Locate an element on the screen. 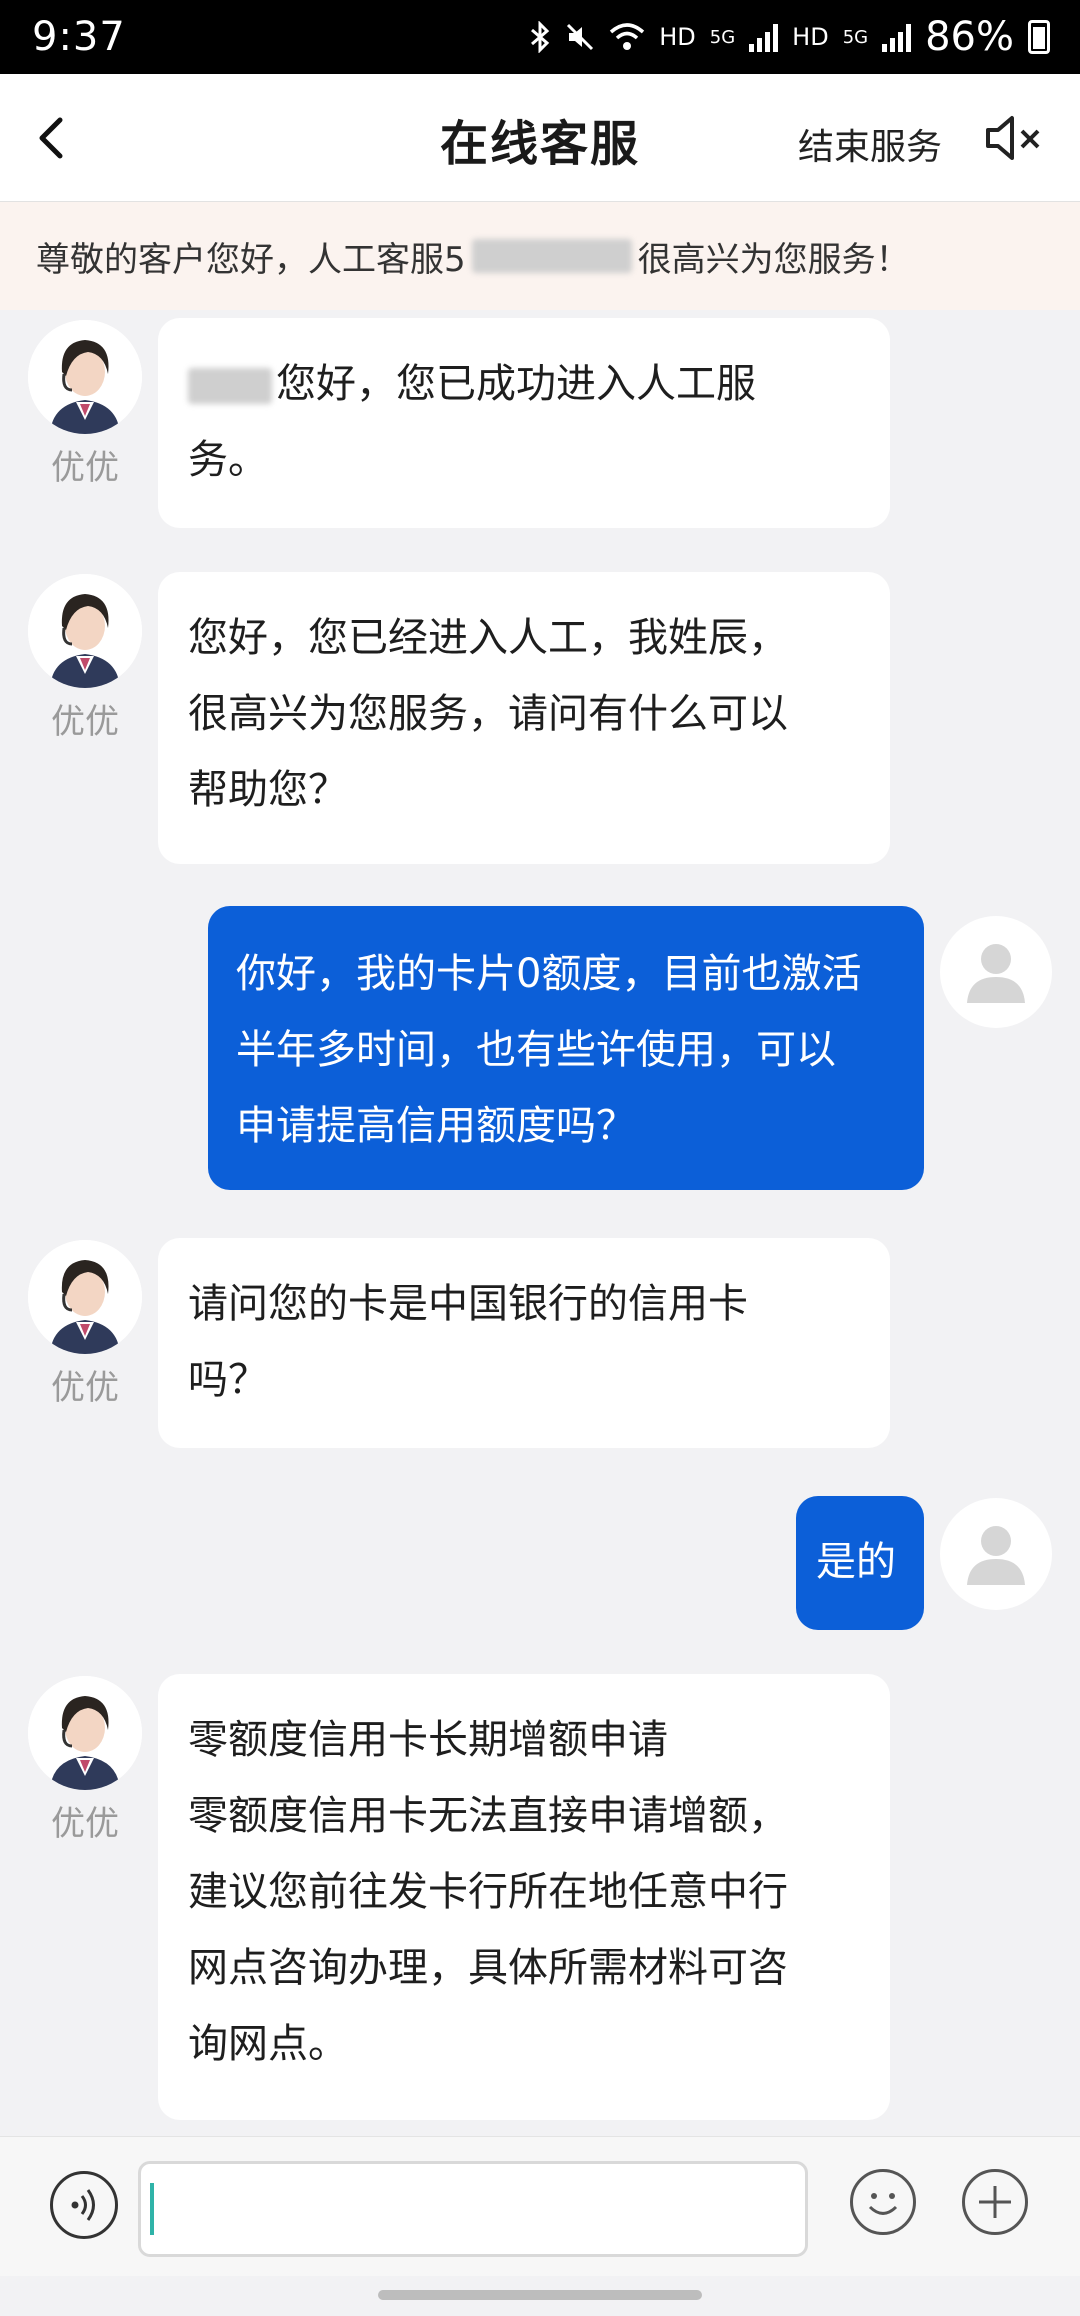 The height and width of the screenshot is (2316, 1080). message-bubble: 您好，您已经进入人工，我姓辰， 很高兴为您服务，请问有什么可以 帮助您？ is located at coordinates (524, 718).